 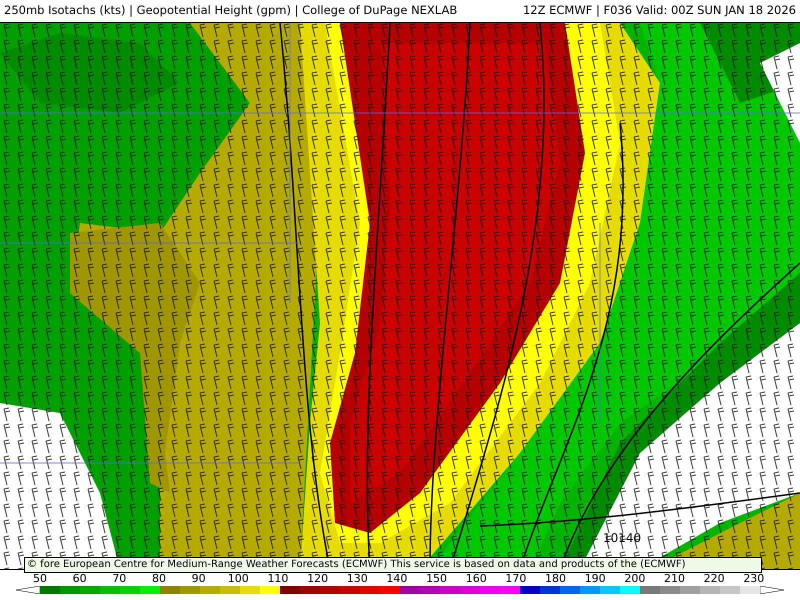 What do you see at coordinates (595, 578) in the screenshot?
I see `legend-label: 190` at bounding box center [595, 578].